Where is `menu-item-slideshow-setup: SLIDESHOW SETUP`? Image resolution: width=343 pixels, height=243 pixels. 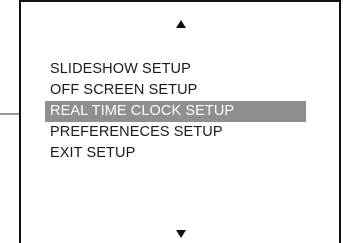 menu-item-slideshow-setup: SLIDESHOW SETUP is located at coordinates (180, 69).